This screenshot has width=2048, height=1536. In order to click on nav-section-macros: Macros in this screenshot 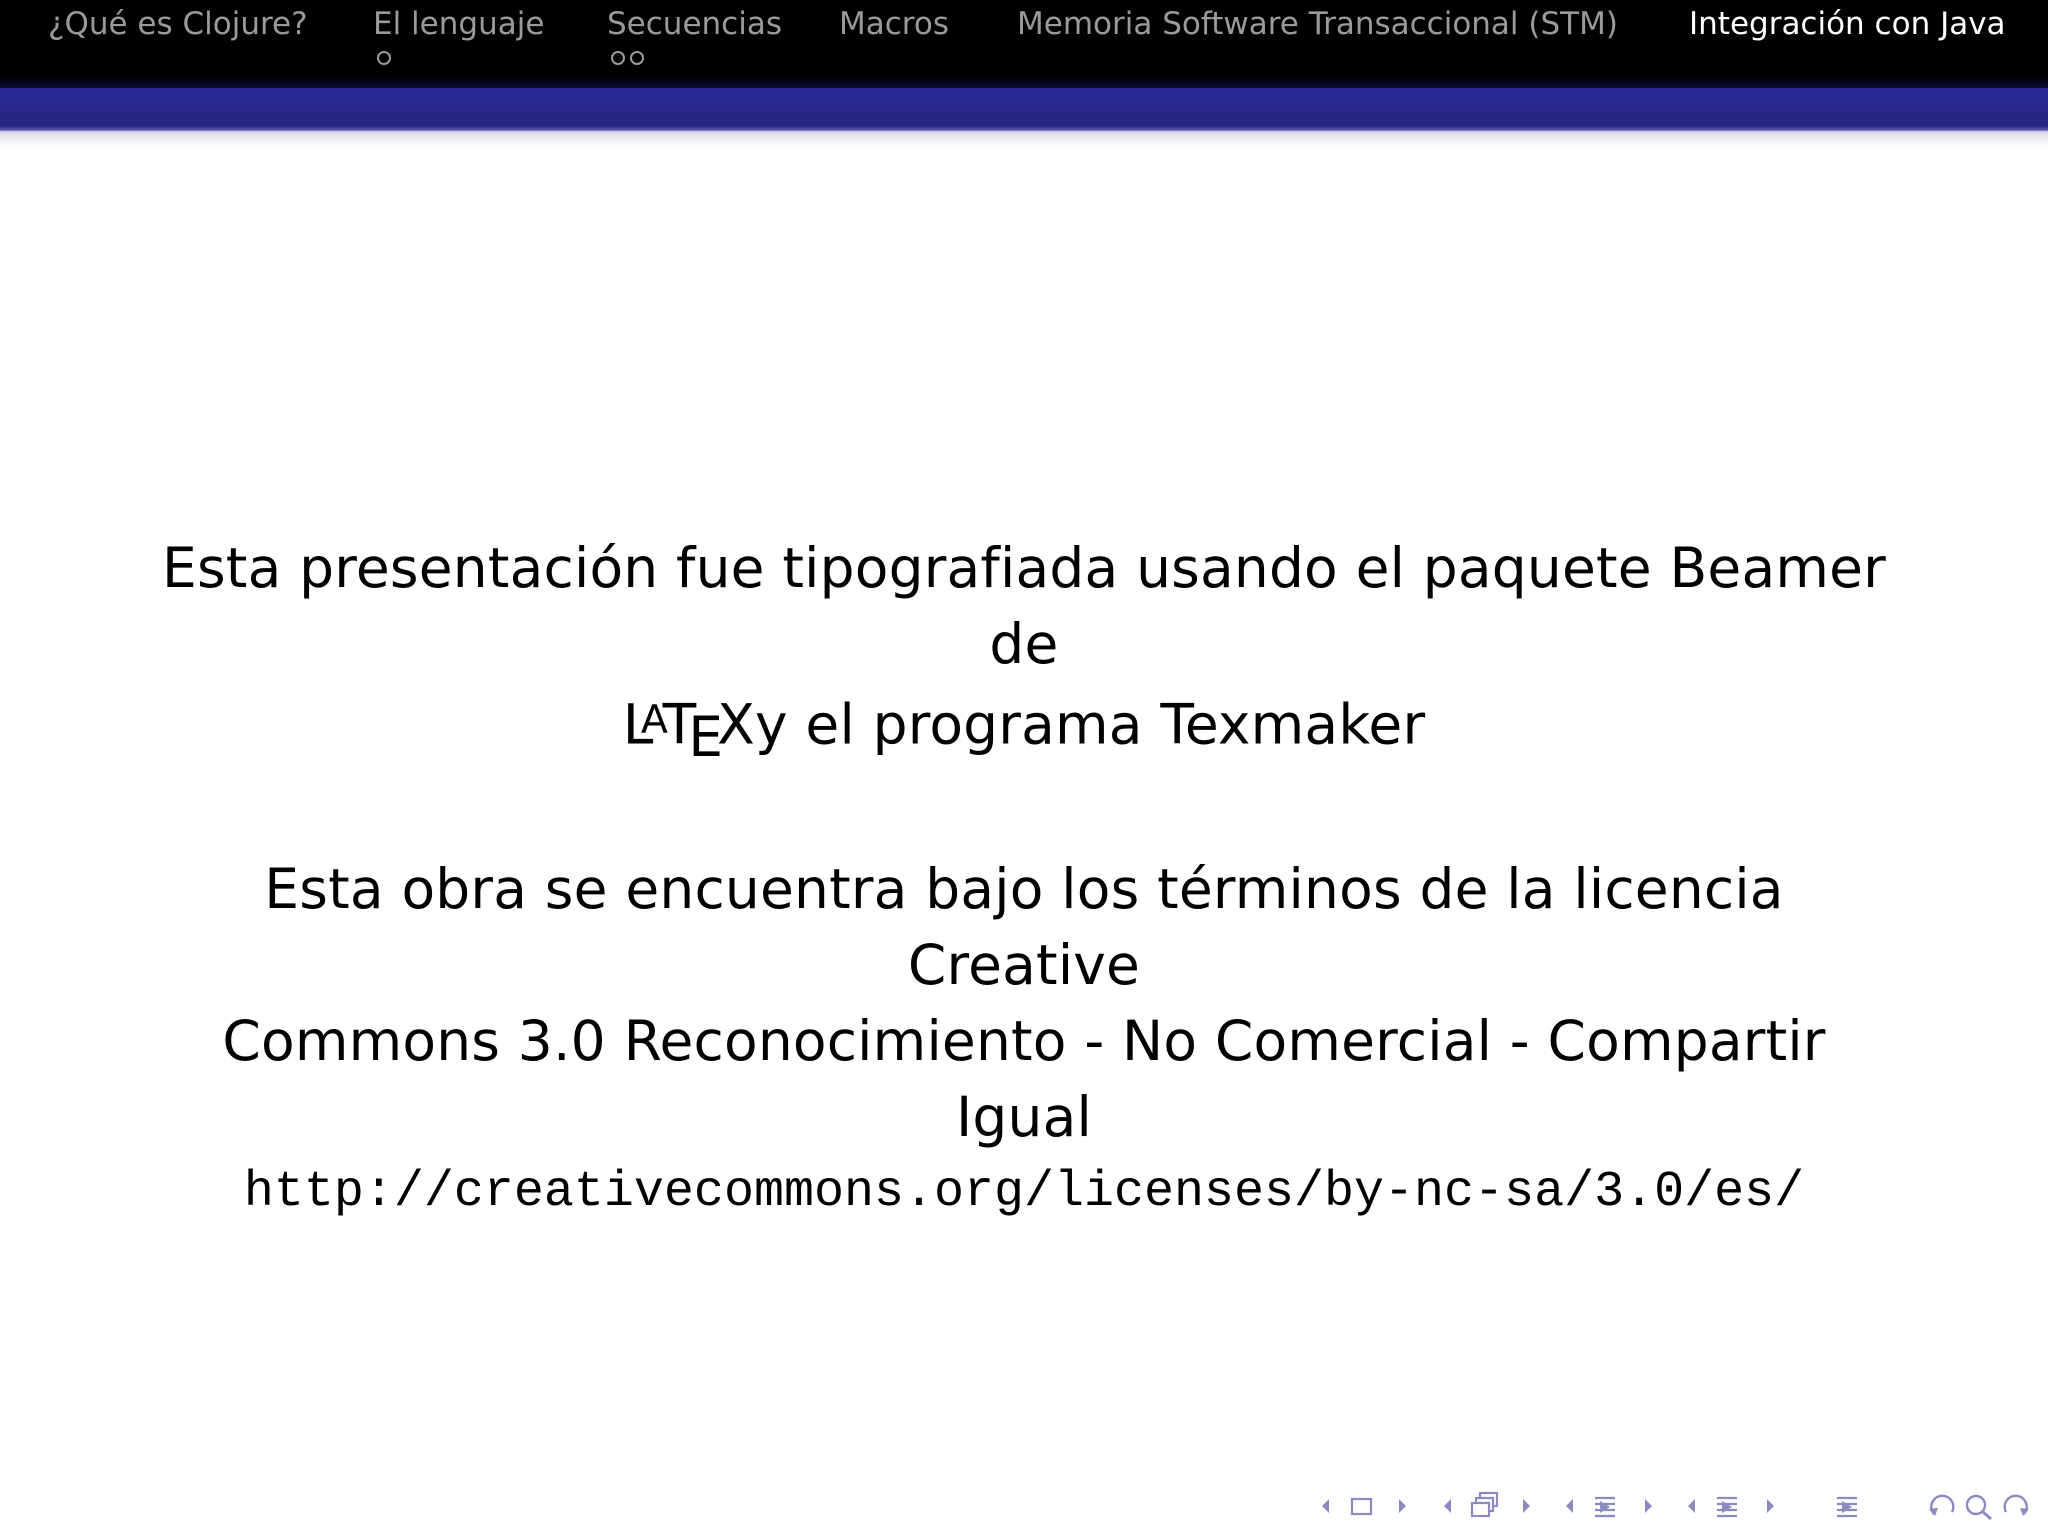, I will do `click(894, 43)`.